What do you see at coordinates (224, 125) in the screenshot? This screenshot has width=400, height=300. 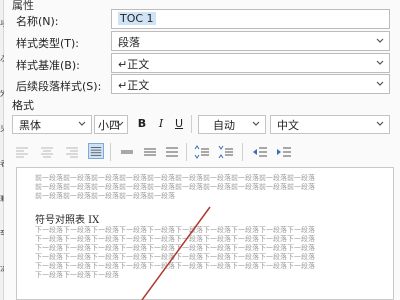 I see `font-color-value: 自动` at bounding box center [224, 125].